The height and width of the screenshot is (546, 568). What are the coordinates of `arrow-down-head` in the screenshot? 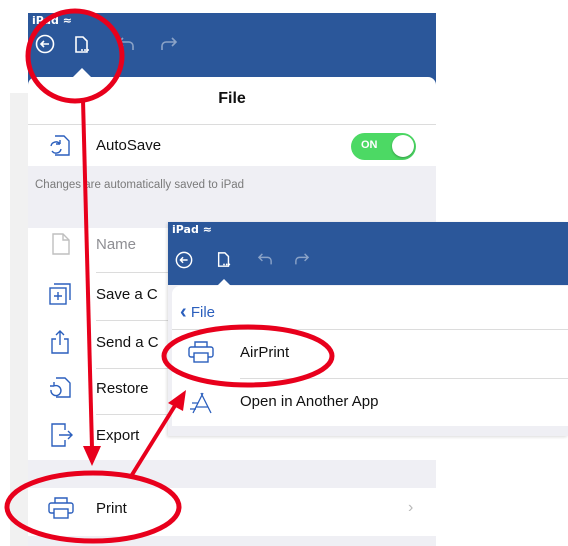 It's located at (92, 456).